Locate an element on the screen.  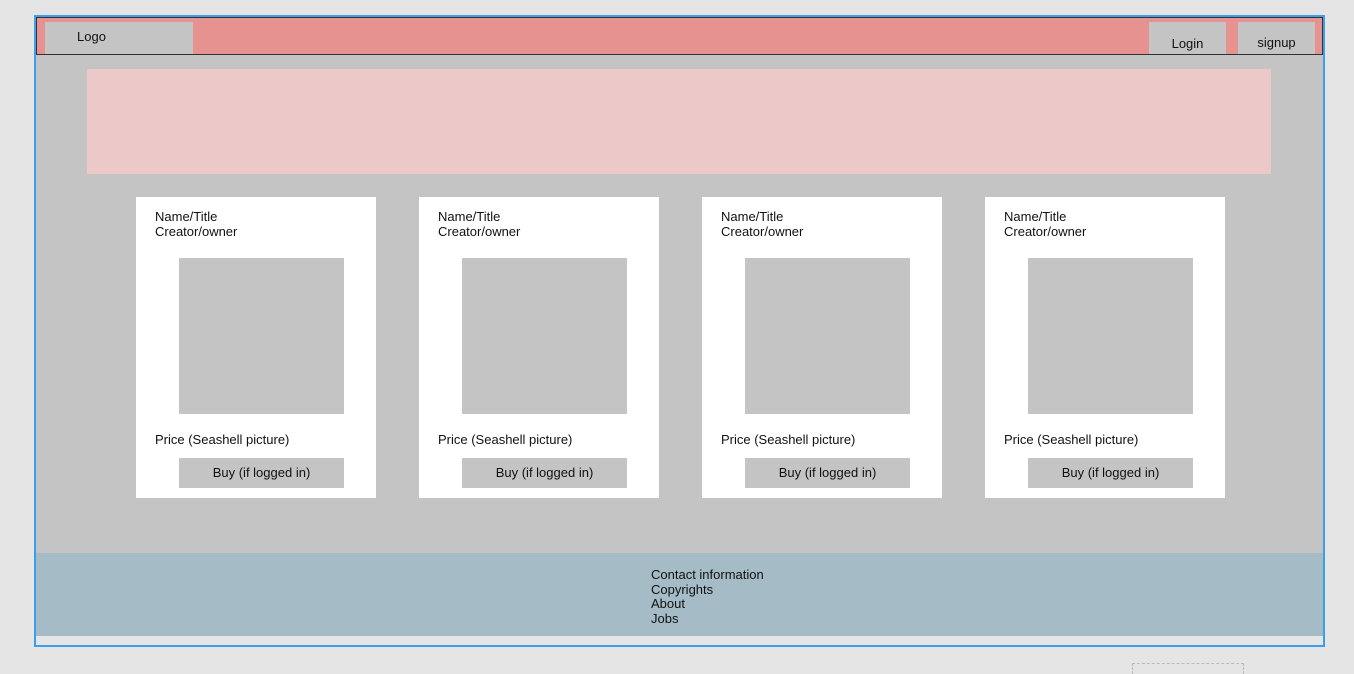
selection-outline is located at coordinates (1188, 668).